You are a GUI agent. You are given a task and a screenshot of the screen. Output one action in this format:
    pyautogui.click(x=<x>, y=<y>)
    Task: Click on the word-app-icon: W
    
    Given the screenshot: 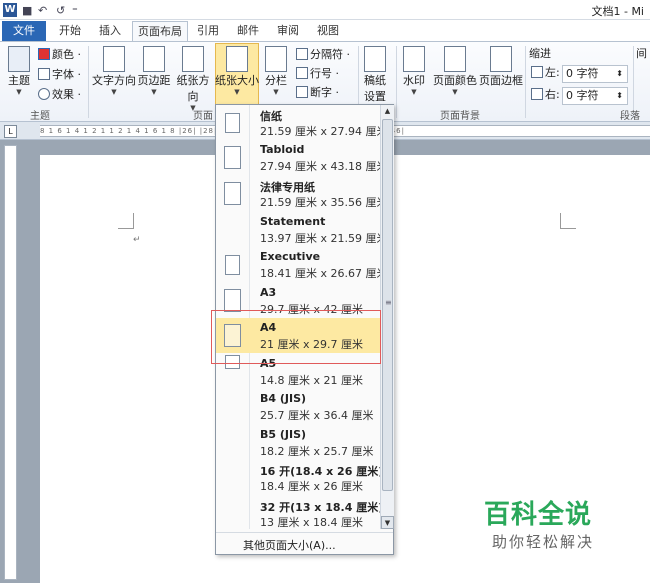 What is the action you would take?
    pyautogui.click(x=10, y=10)
    